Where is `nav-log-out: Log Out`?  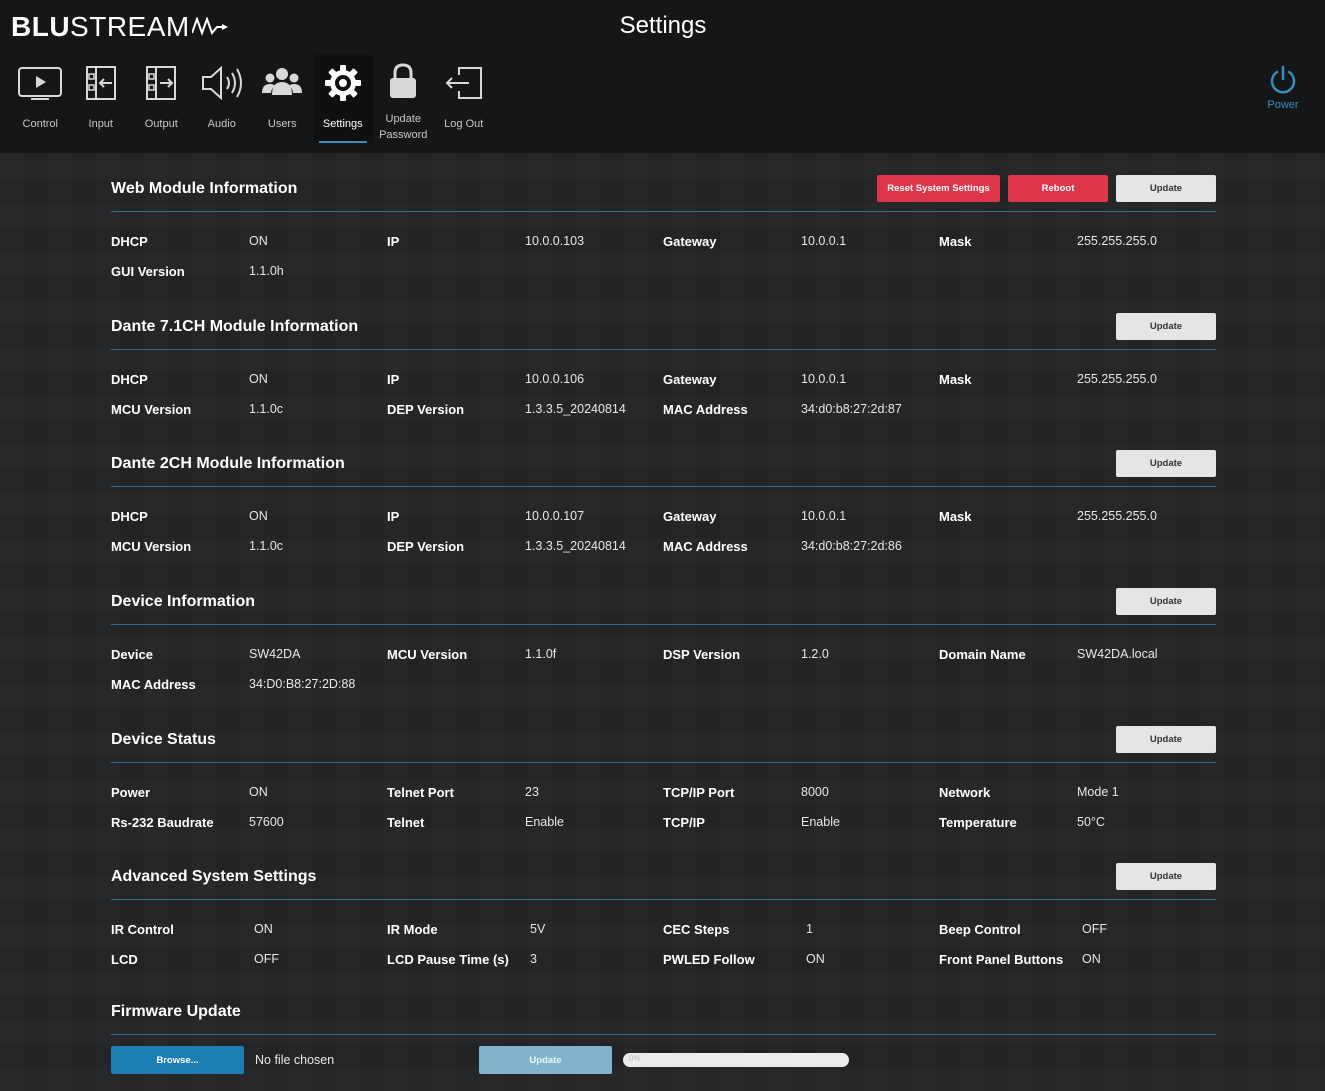 nav-log-out: Log Out is located at coordinates (464, 99).